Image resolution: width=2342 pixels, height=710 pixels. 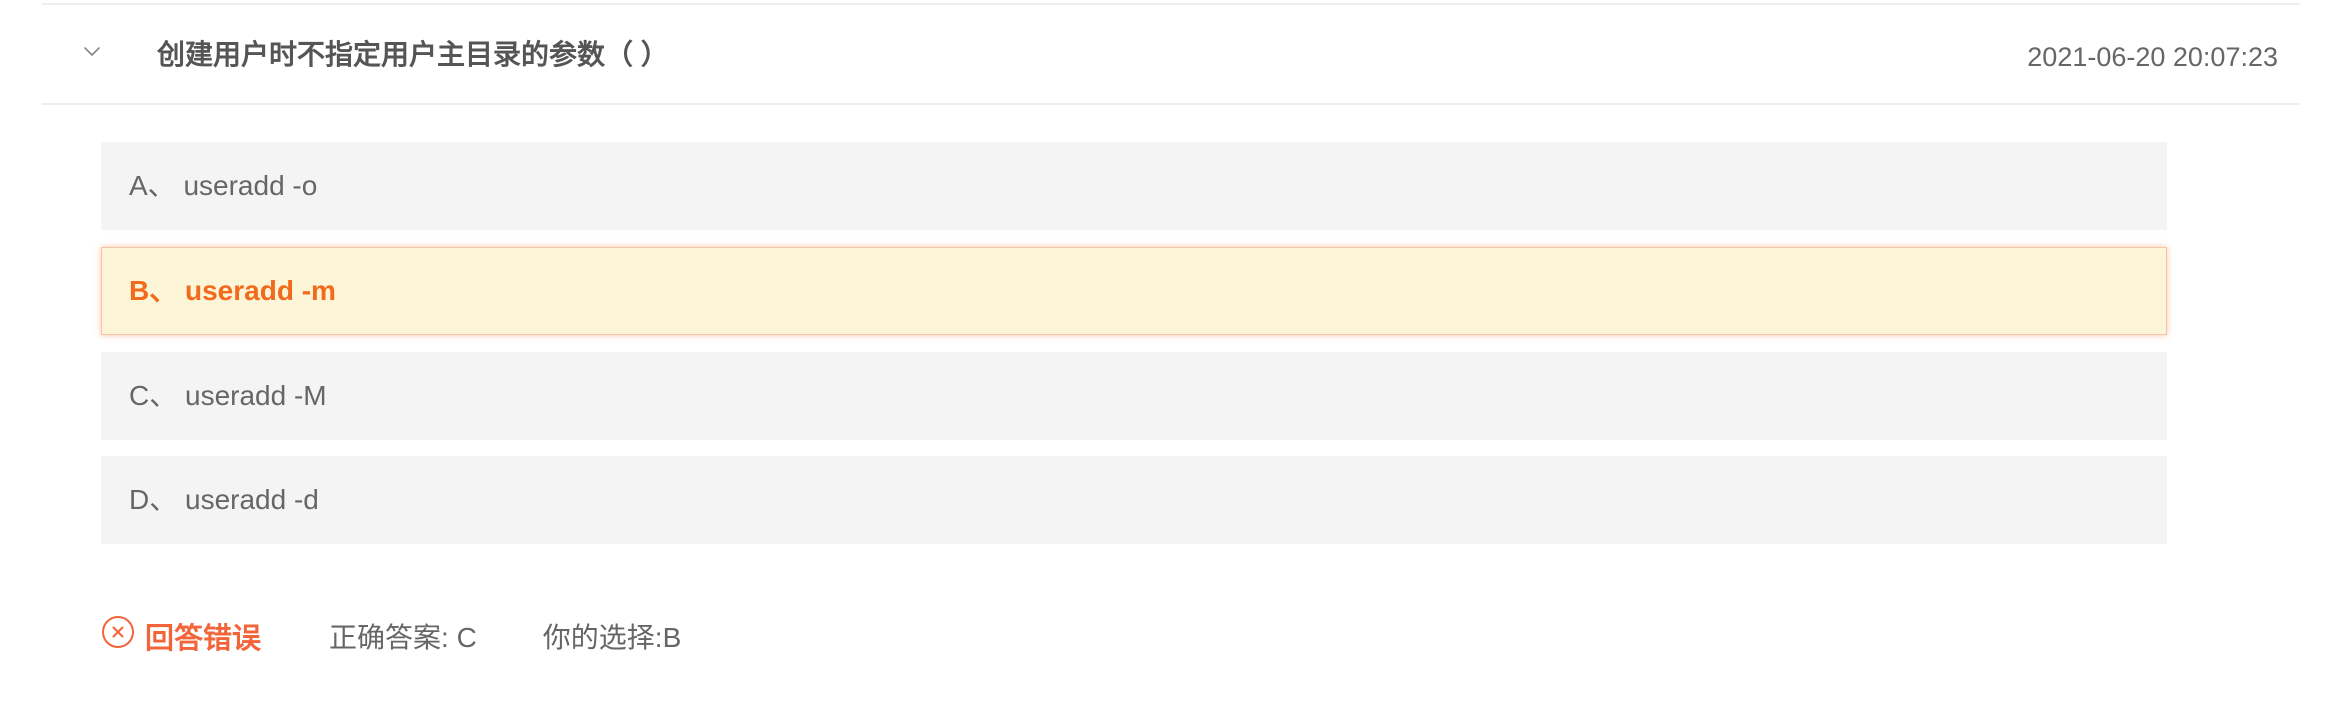 I want to click on option-d: D、 useradd -d, so click(x=1134, y=500).